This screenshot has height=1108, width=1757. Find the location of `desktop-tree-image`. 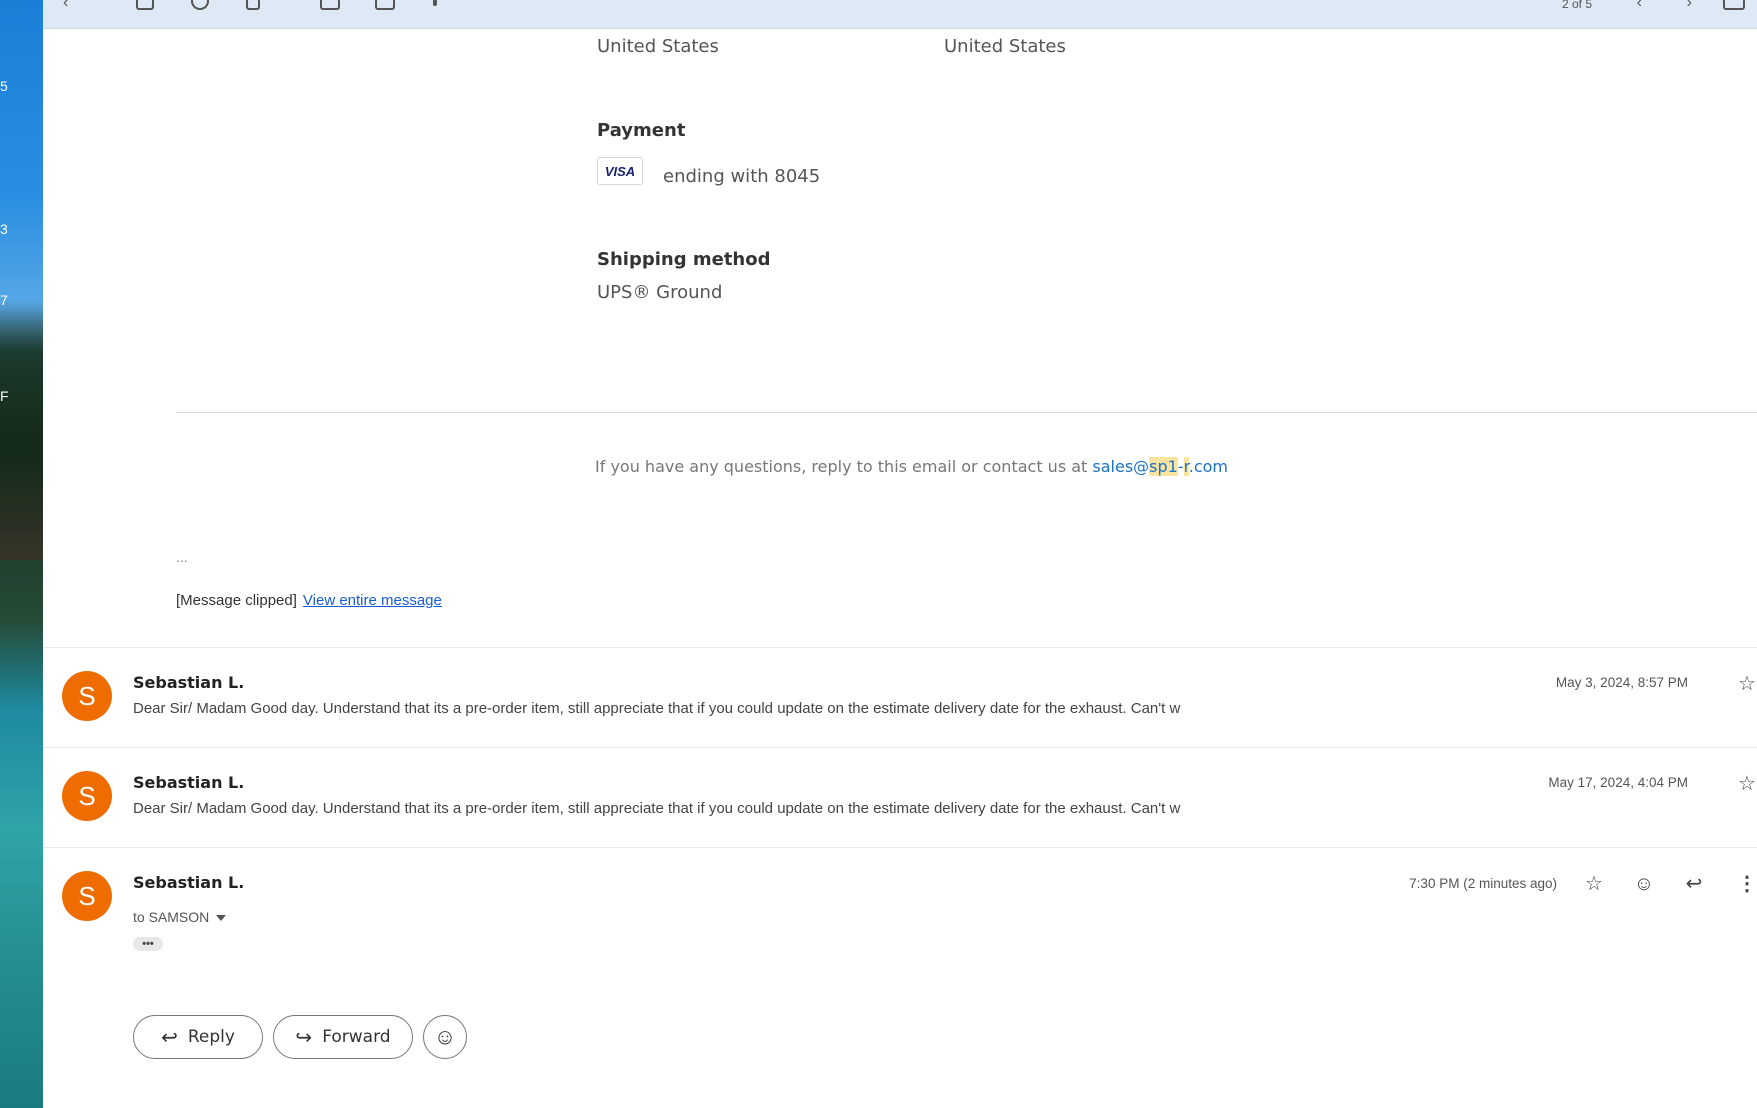

desktop-tree-image is located at coordinates (21, 430).